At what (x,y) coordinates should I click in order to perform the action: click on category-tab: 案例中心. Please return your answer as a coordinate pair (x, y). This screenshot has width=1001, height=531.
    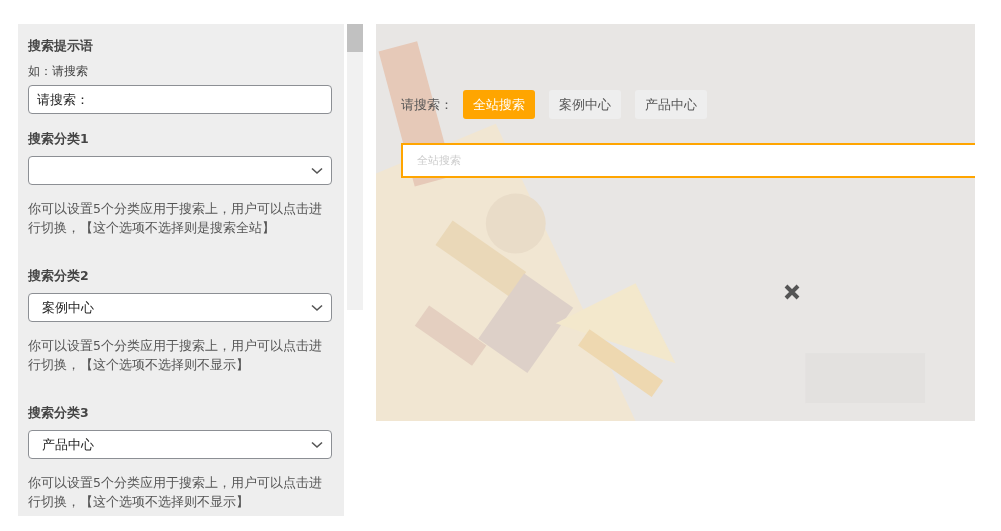
    Looking at the image, I should click on (585, 104).